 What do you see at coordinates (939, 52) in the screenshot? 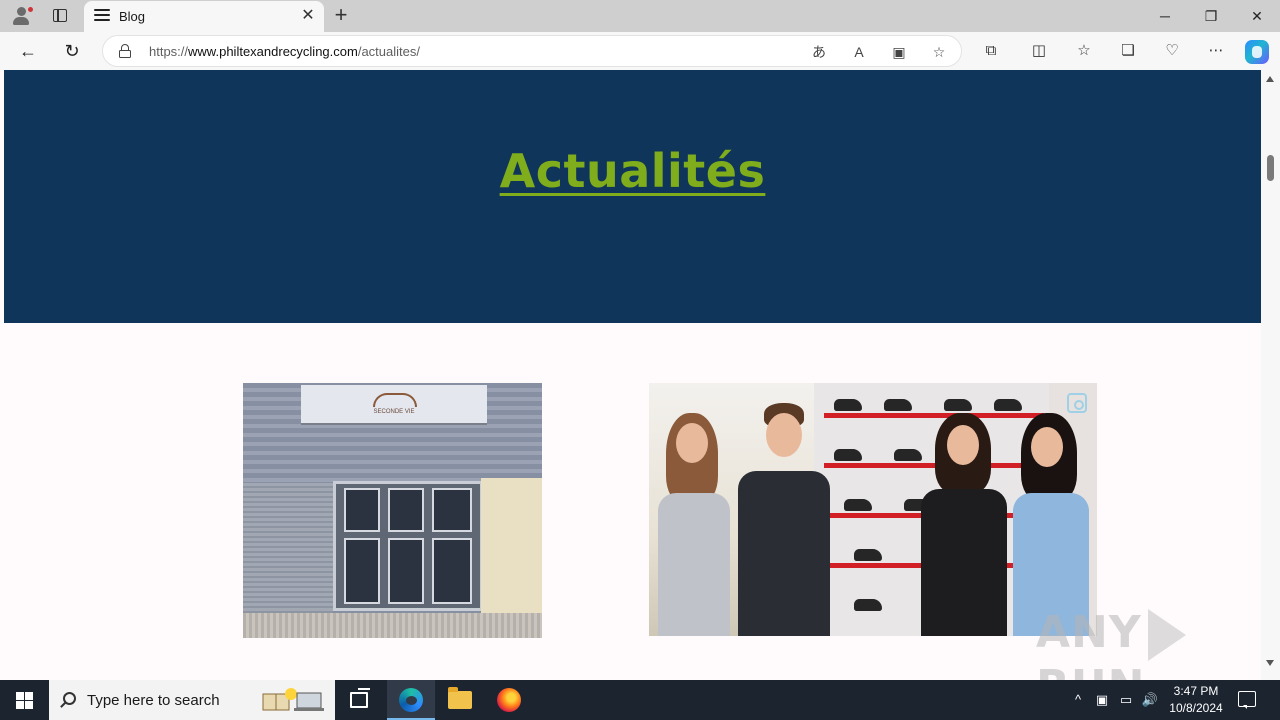
I see `favorite-star-icon: ☆` at bounding box center [939, 52].